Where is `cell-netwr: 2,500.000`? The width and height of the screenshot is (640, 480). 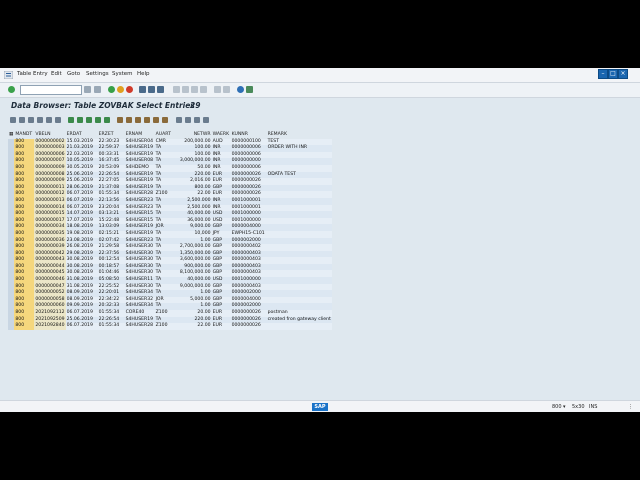 cell-netwr: 2,500.000 is located at coordinates (192, 201).